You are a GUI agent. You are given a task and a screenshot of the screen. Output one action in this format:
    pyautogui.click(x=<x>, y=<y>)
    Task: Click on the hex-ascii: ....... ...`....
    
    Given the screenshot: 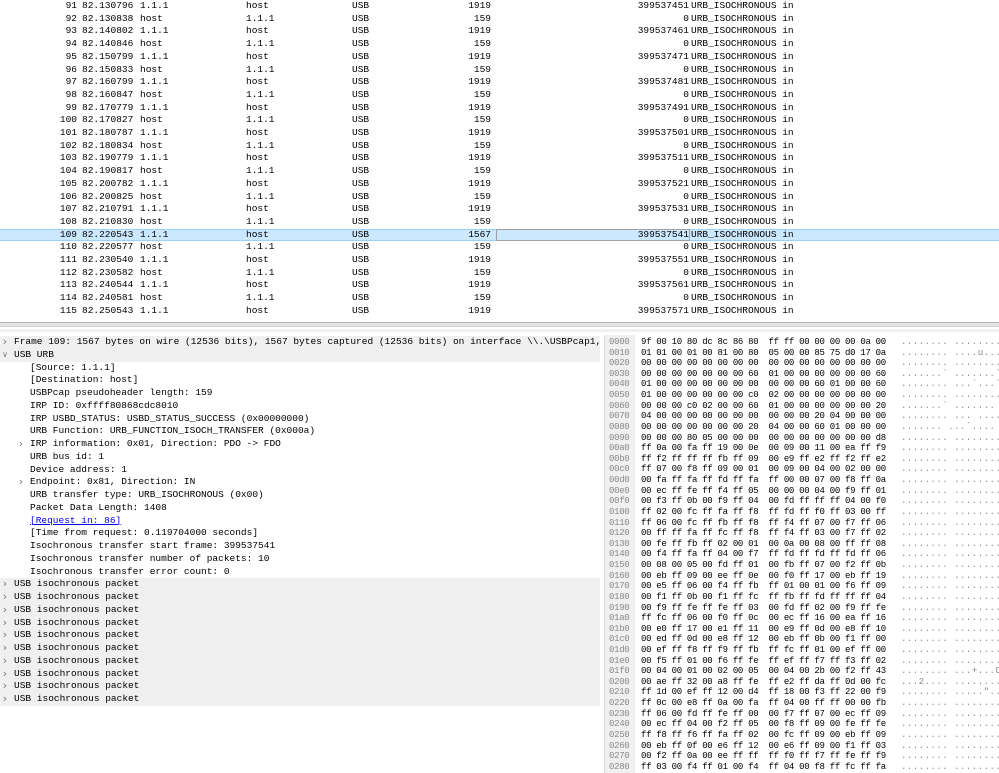 What is the action you would take?
    pyautogui.click(x=948, y=427)
    